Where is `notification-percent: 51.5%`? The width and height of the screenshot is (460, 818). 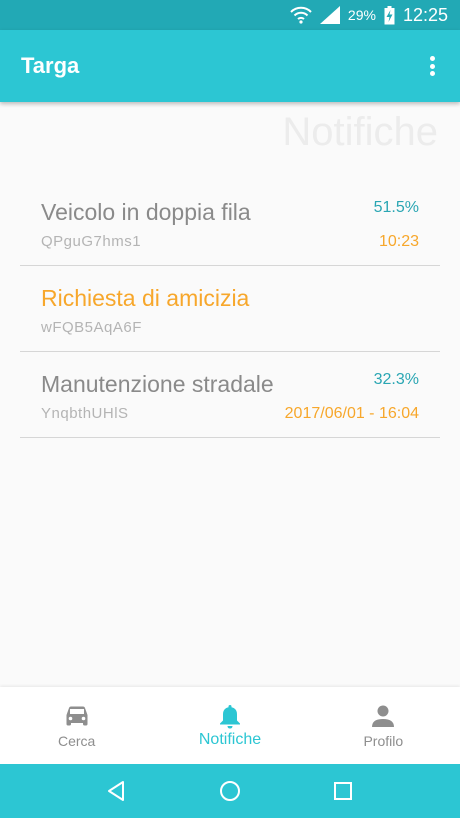
notification-percent: 51.5% is located at coordinates (396, 207).